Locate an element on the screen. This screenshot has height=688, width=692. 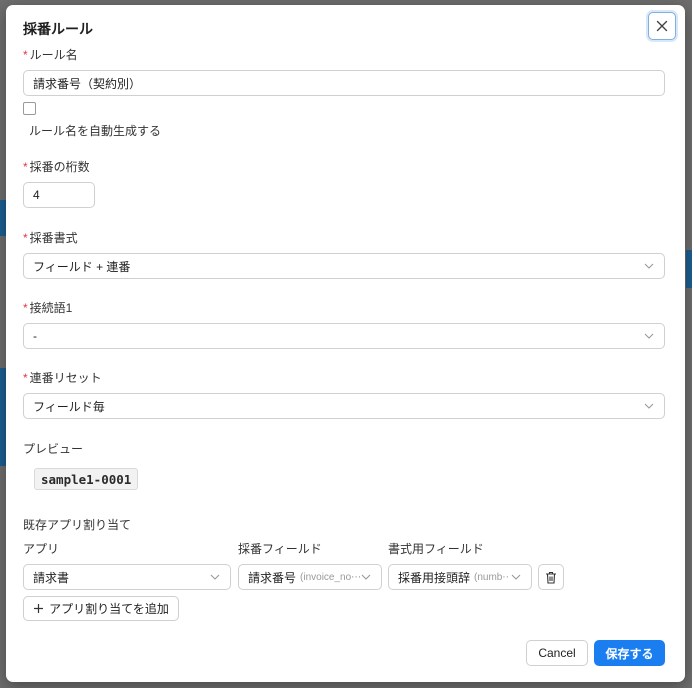
background-page-strip is located at coordinates (689, 269).